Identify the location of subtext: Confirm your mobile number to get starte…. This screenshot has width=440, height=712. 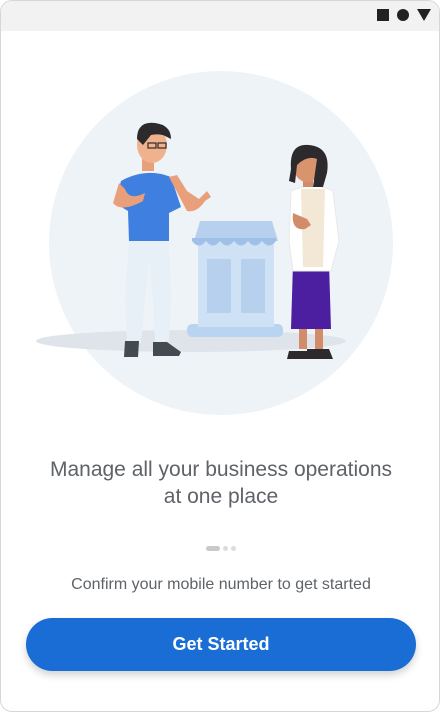
(221, 584).